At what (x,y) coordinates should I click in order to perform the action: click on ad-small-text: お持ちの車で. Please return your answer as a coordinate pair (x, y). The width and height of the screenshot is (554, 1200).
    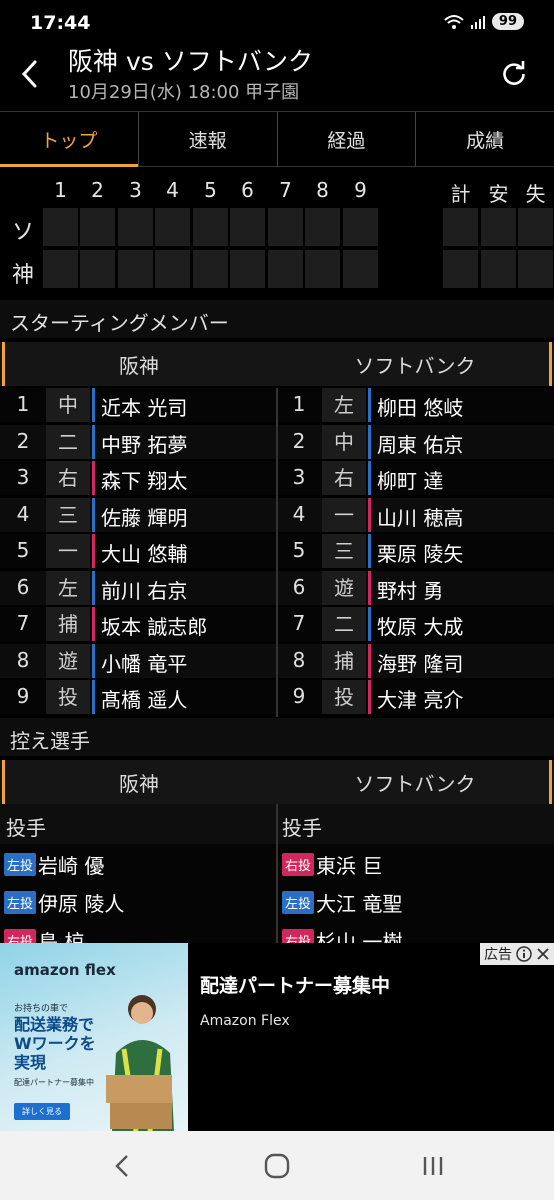
    Looking at the image, I should click on (41, 1009).